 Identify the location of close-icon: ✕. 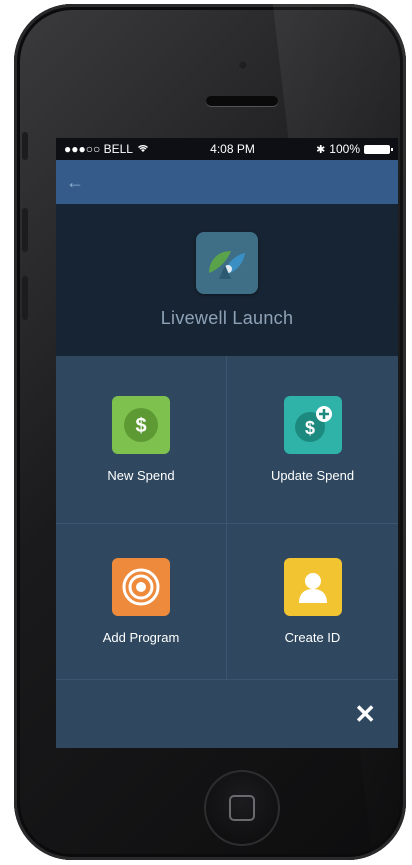
(365, 714).